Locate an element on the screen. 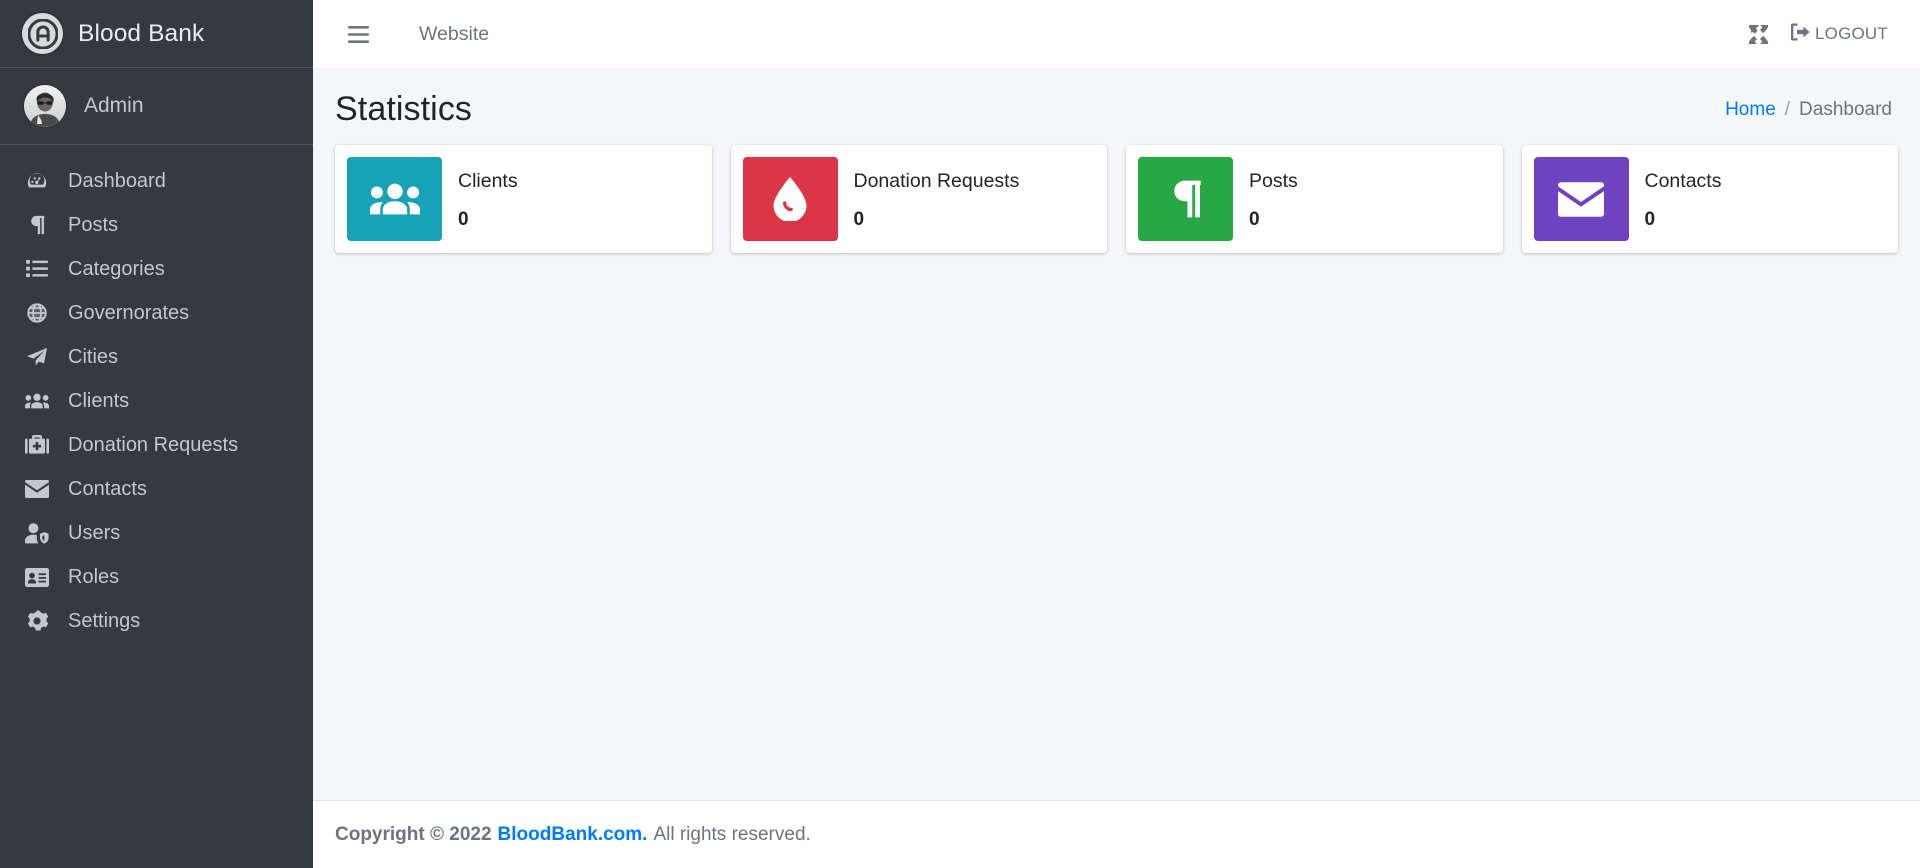 The image size is (1920, 868). stat-label: Clients is located at coordinates (488, 180).